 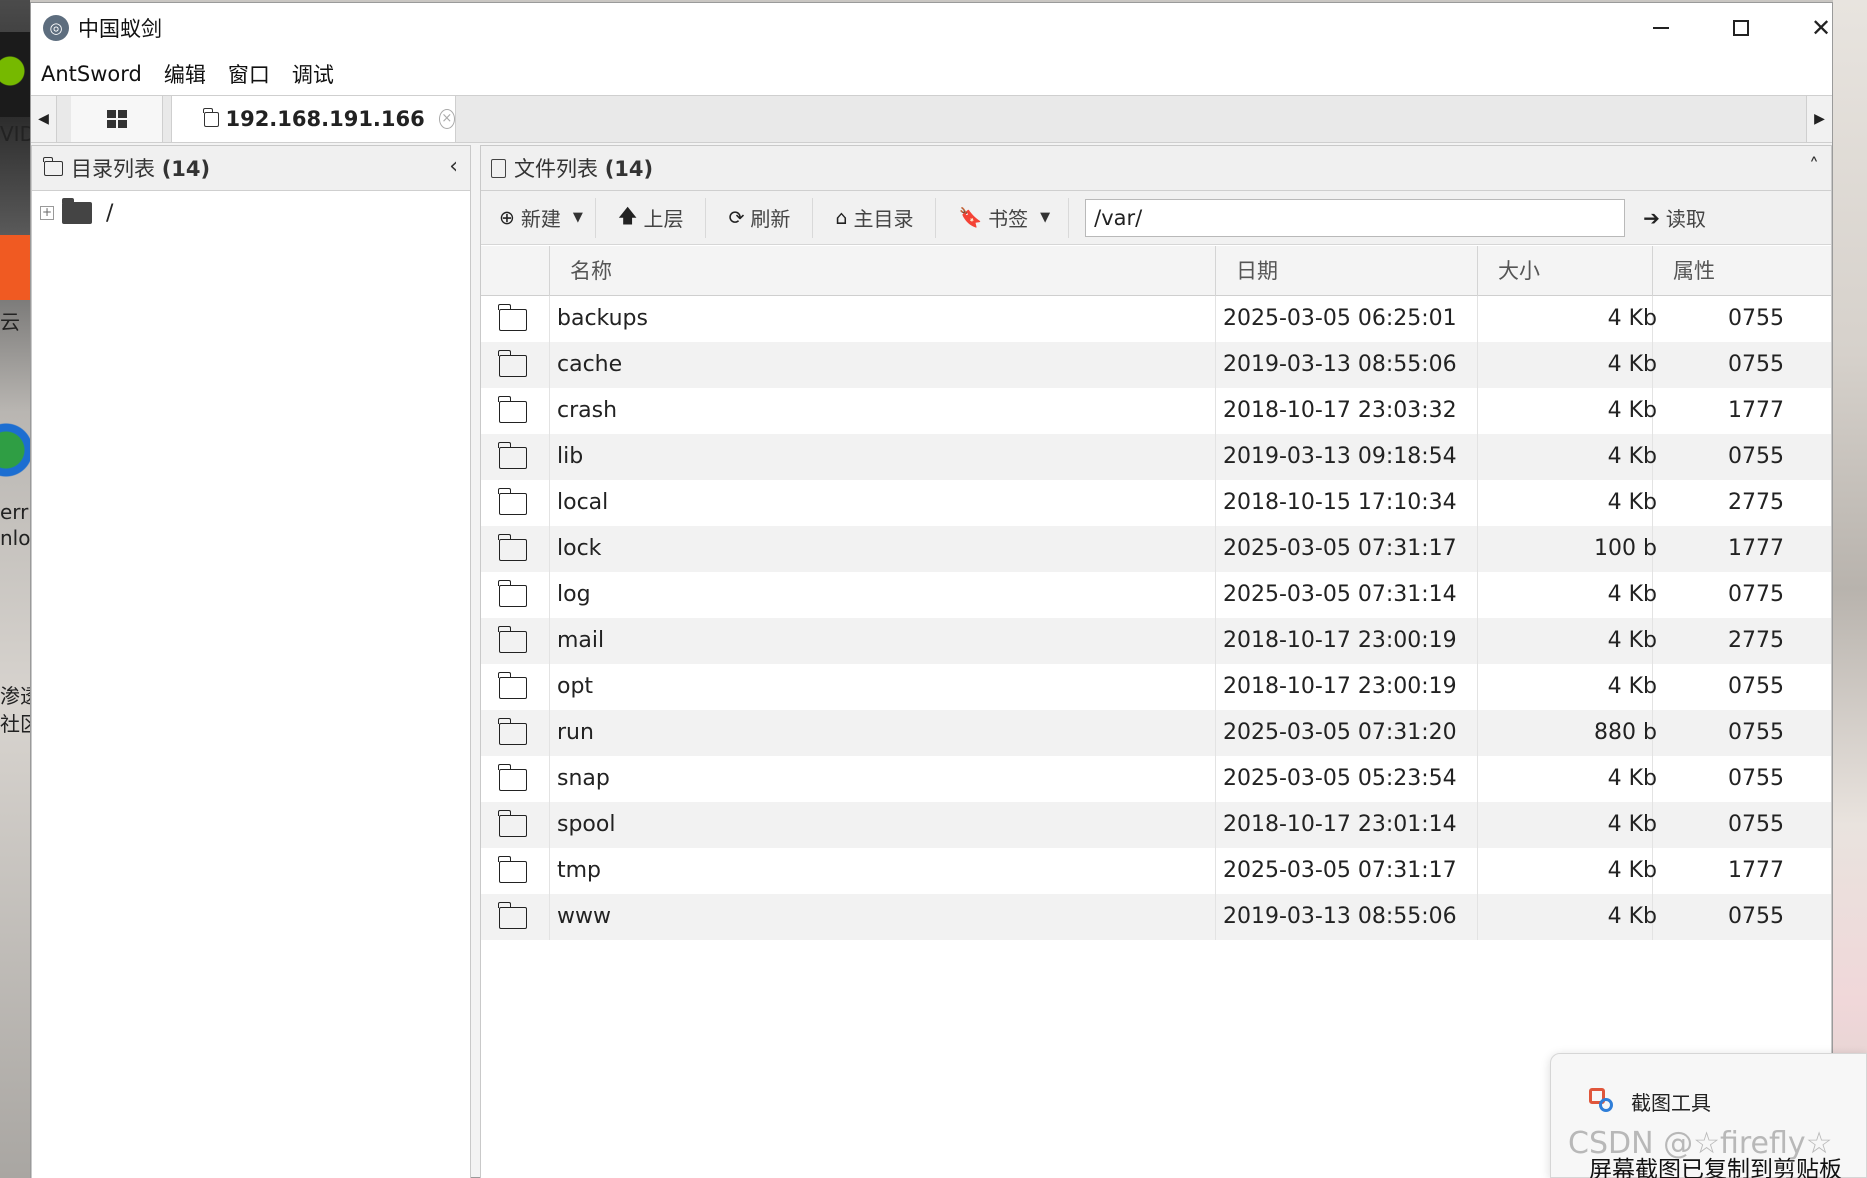 What do you see at coordinates (970, 218) in the screenshot?
I see `bookmark-icon: 🔖` at bounding box center [970, 218].